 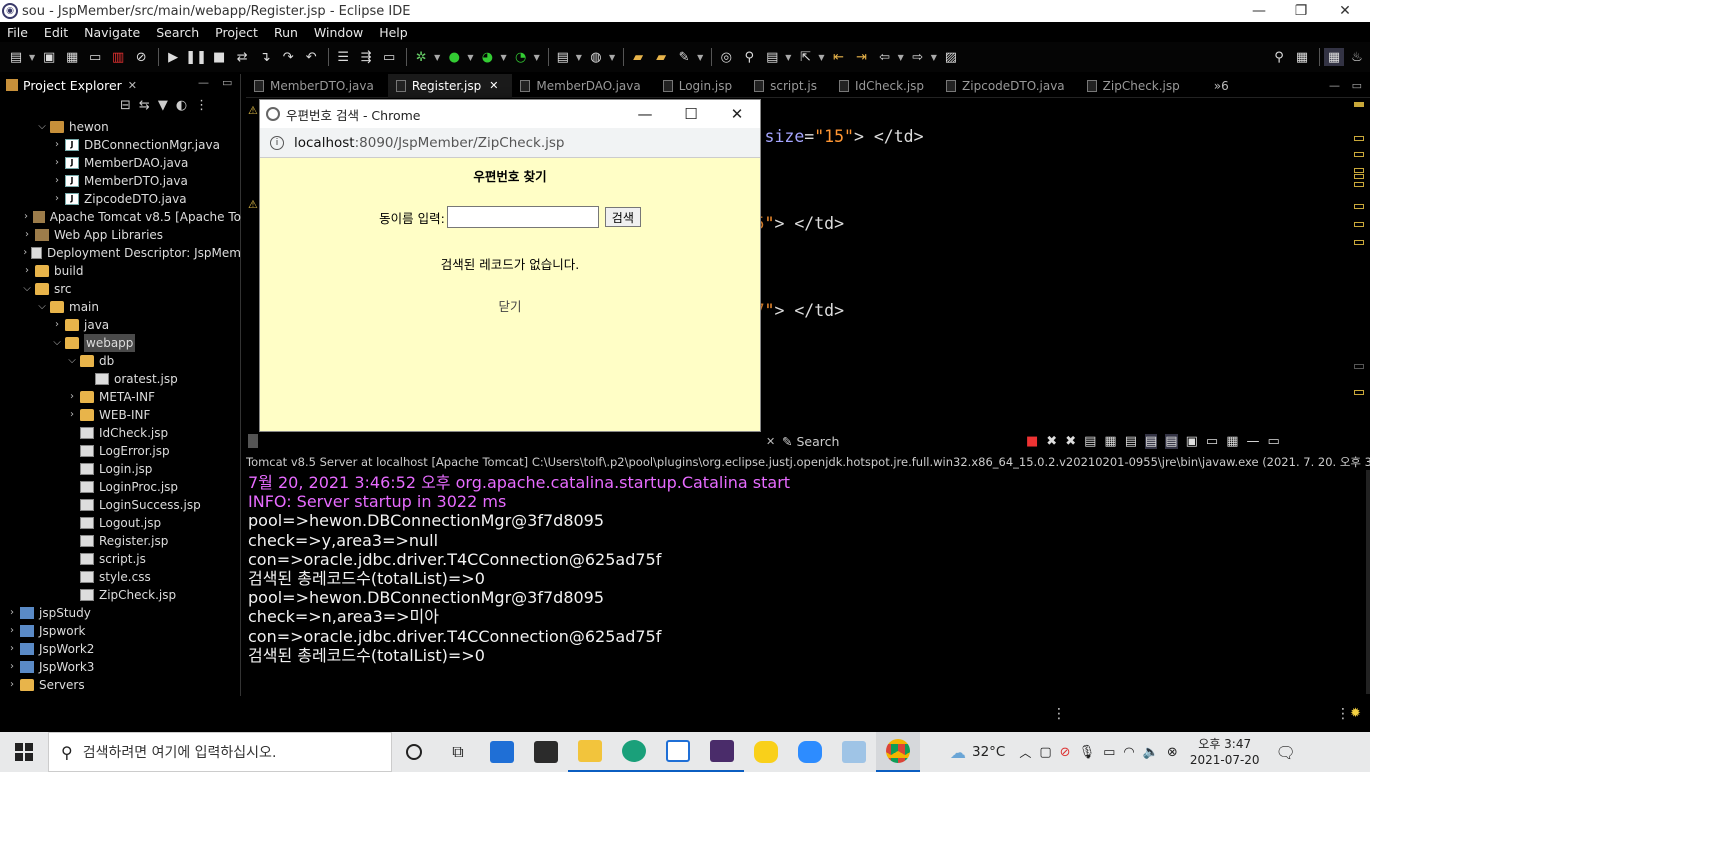 What do you see at coordinates (288, 57) in the screenshot?
I see `step-over-icon: ↷` at bounding box center [288, 57].